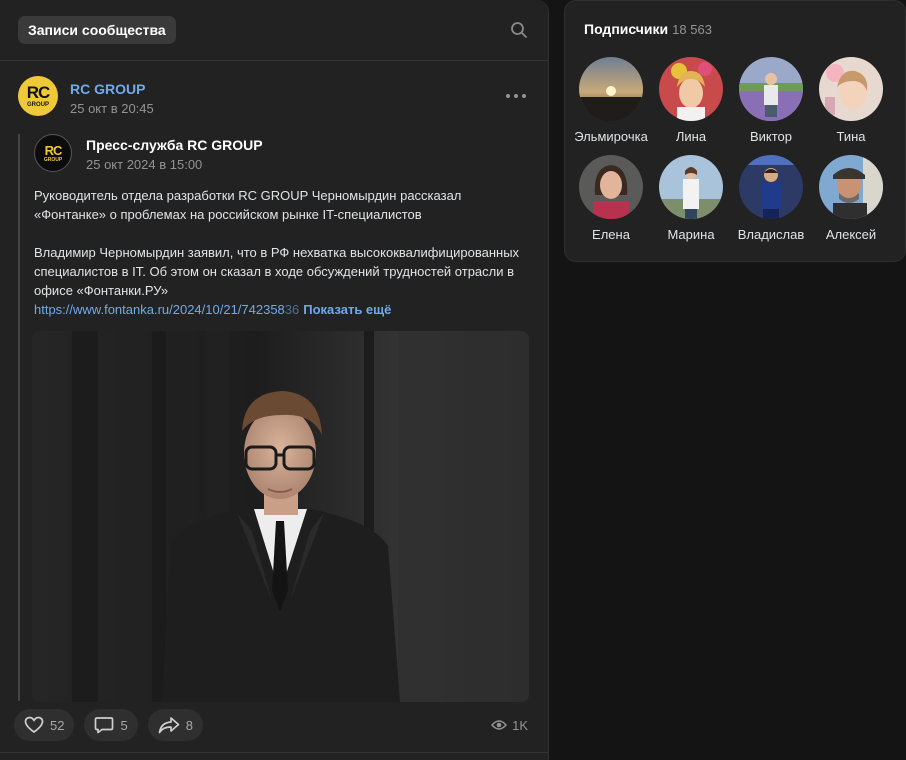  What do you see at coordinates (38, 92) in the screenshot?
I see `logo-text: RC` at bounding box center [38, 92].